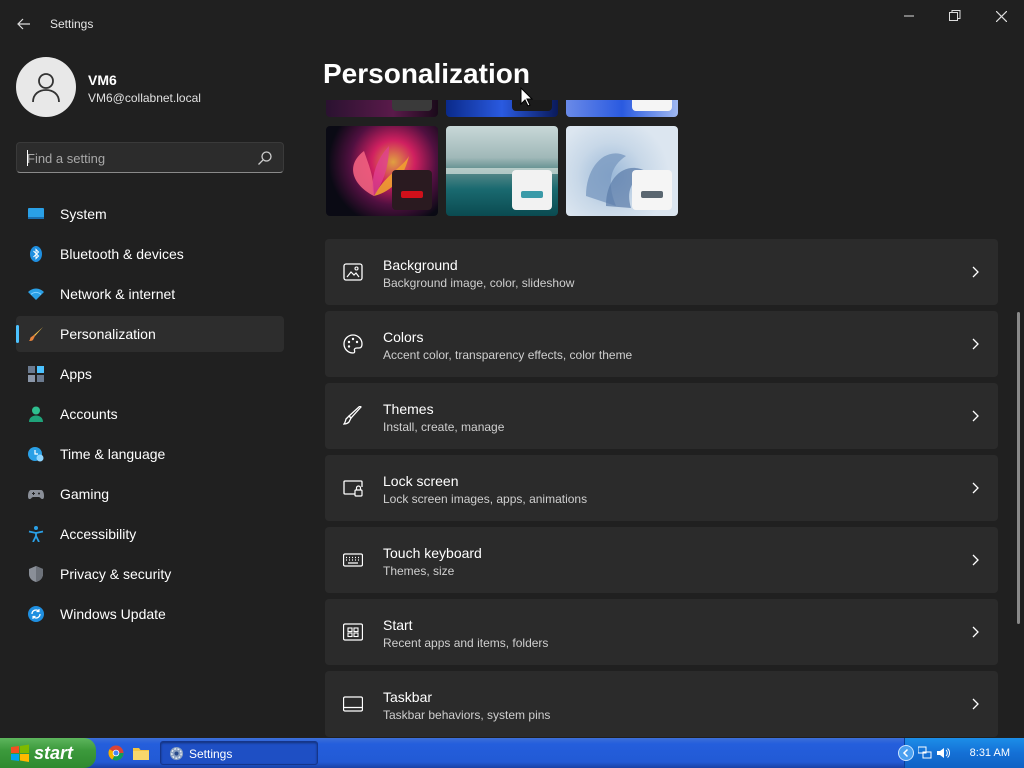 The height and width of the screenshot is (768, 1024). I want to click on system-icon, so click(36, 213).